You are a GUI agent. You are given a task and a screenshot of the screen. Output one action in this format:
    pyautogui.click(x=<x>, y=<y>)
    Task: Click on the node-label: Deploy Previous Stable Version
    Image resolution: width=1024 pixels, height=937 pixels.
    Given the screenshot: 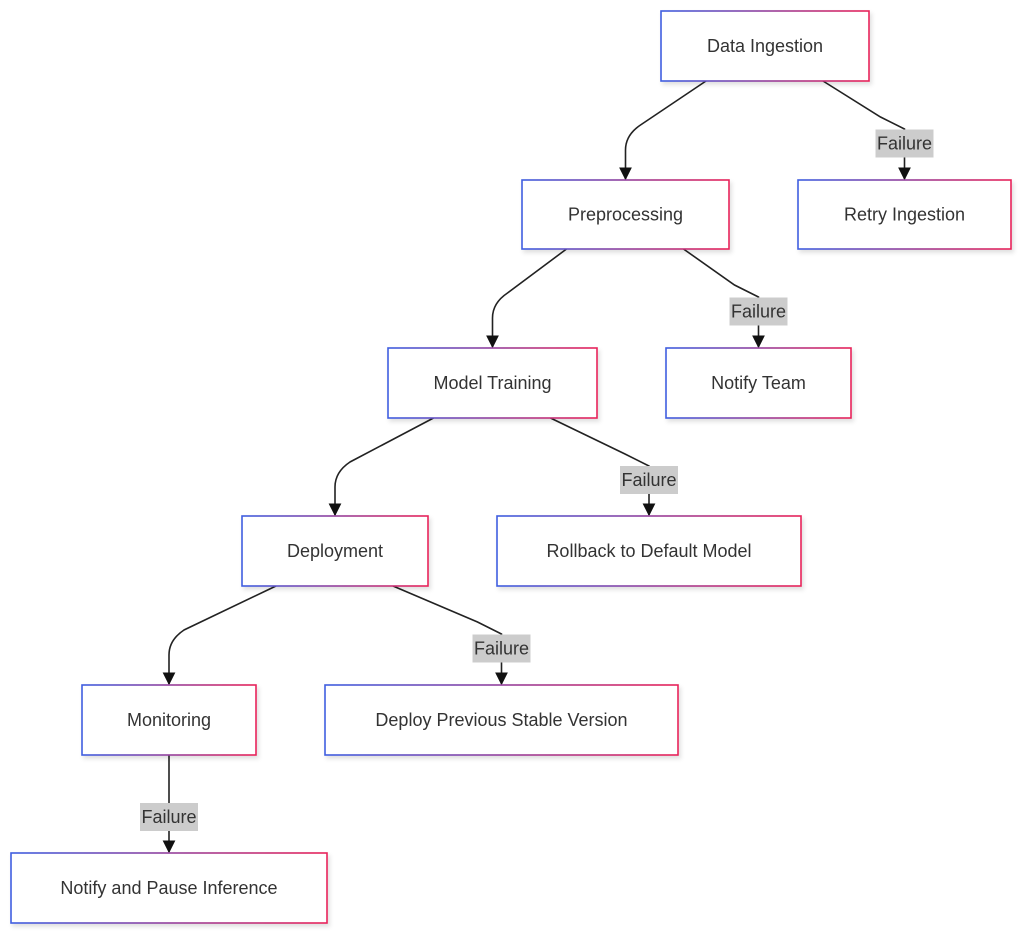 What is the action you would take?
    pyautogui.click(x=501, y=720)
    